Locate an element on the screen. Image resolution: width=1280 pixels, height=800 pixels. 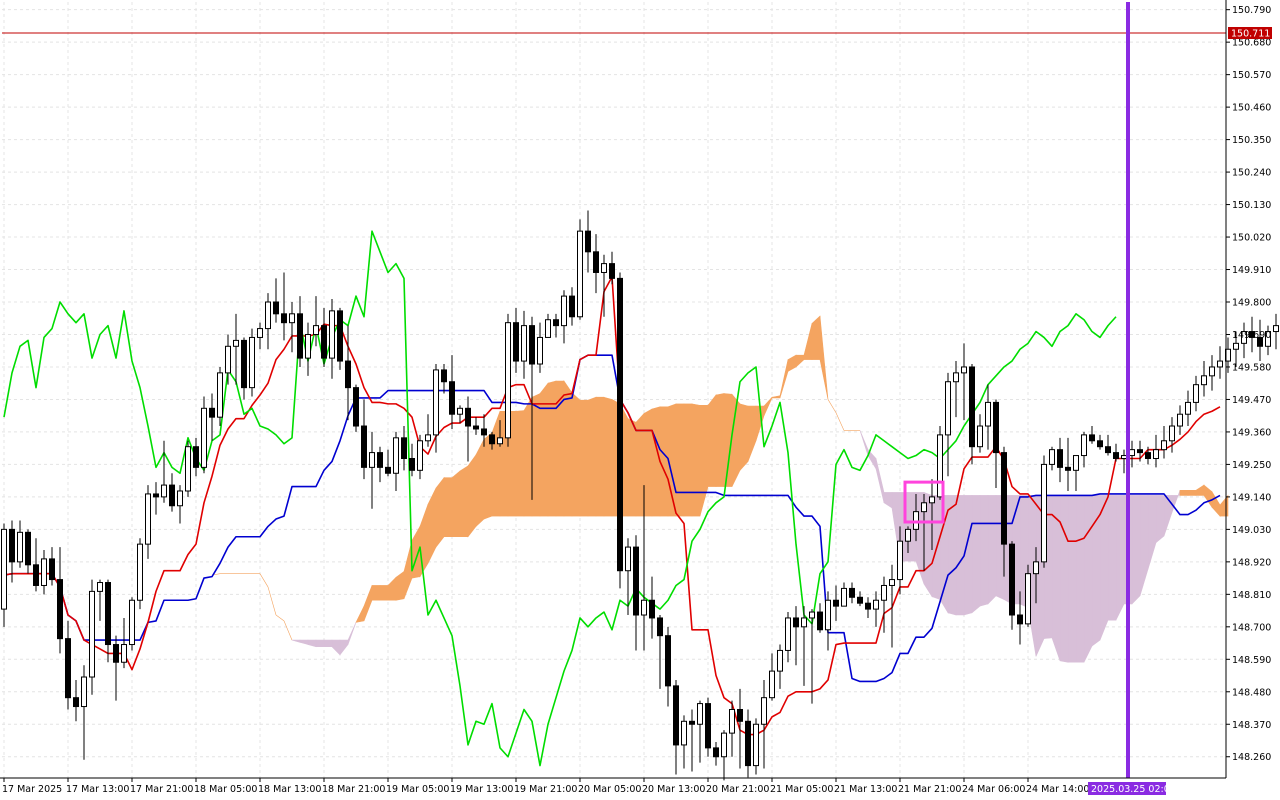
x-tick-label: 20 Mar 21:00 is located at coordinates (737, 789).